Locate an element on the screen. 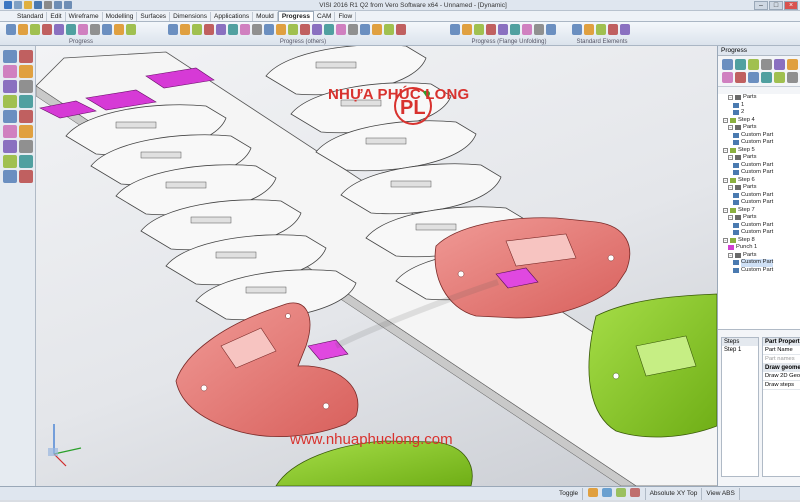 The image size is (800, 502). tree-node: − Step 6 is located at coordinates (759, 181).